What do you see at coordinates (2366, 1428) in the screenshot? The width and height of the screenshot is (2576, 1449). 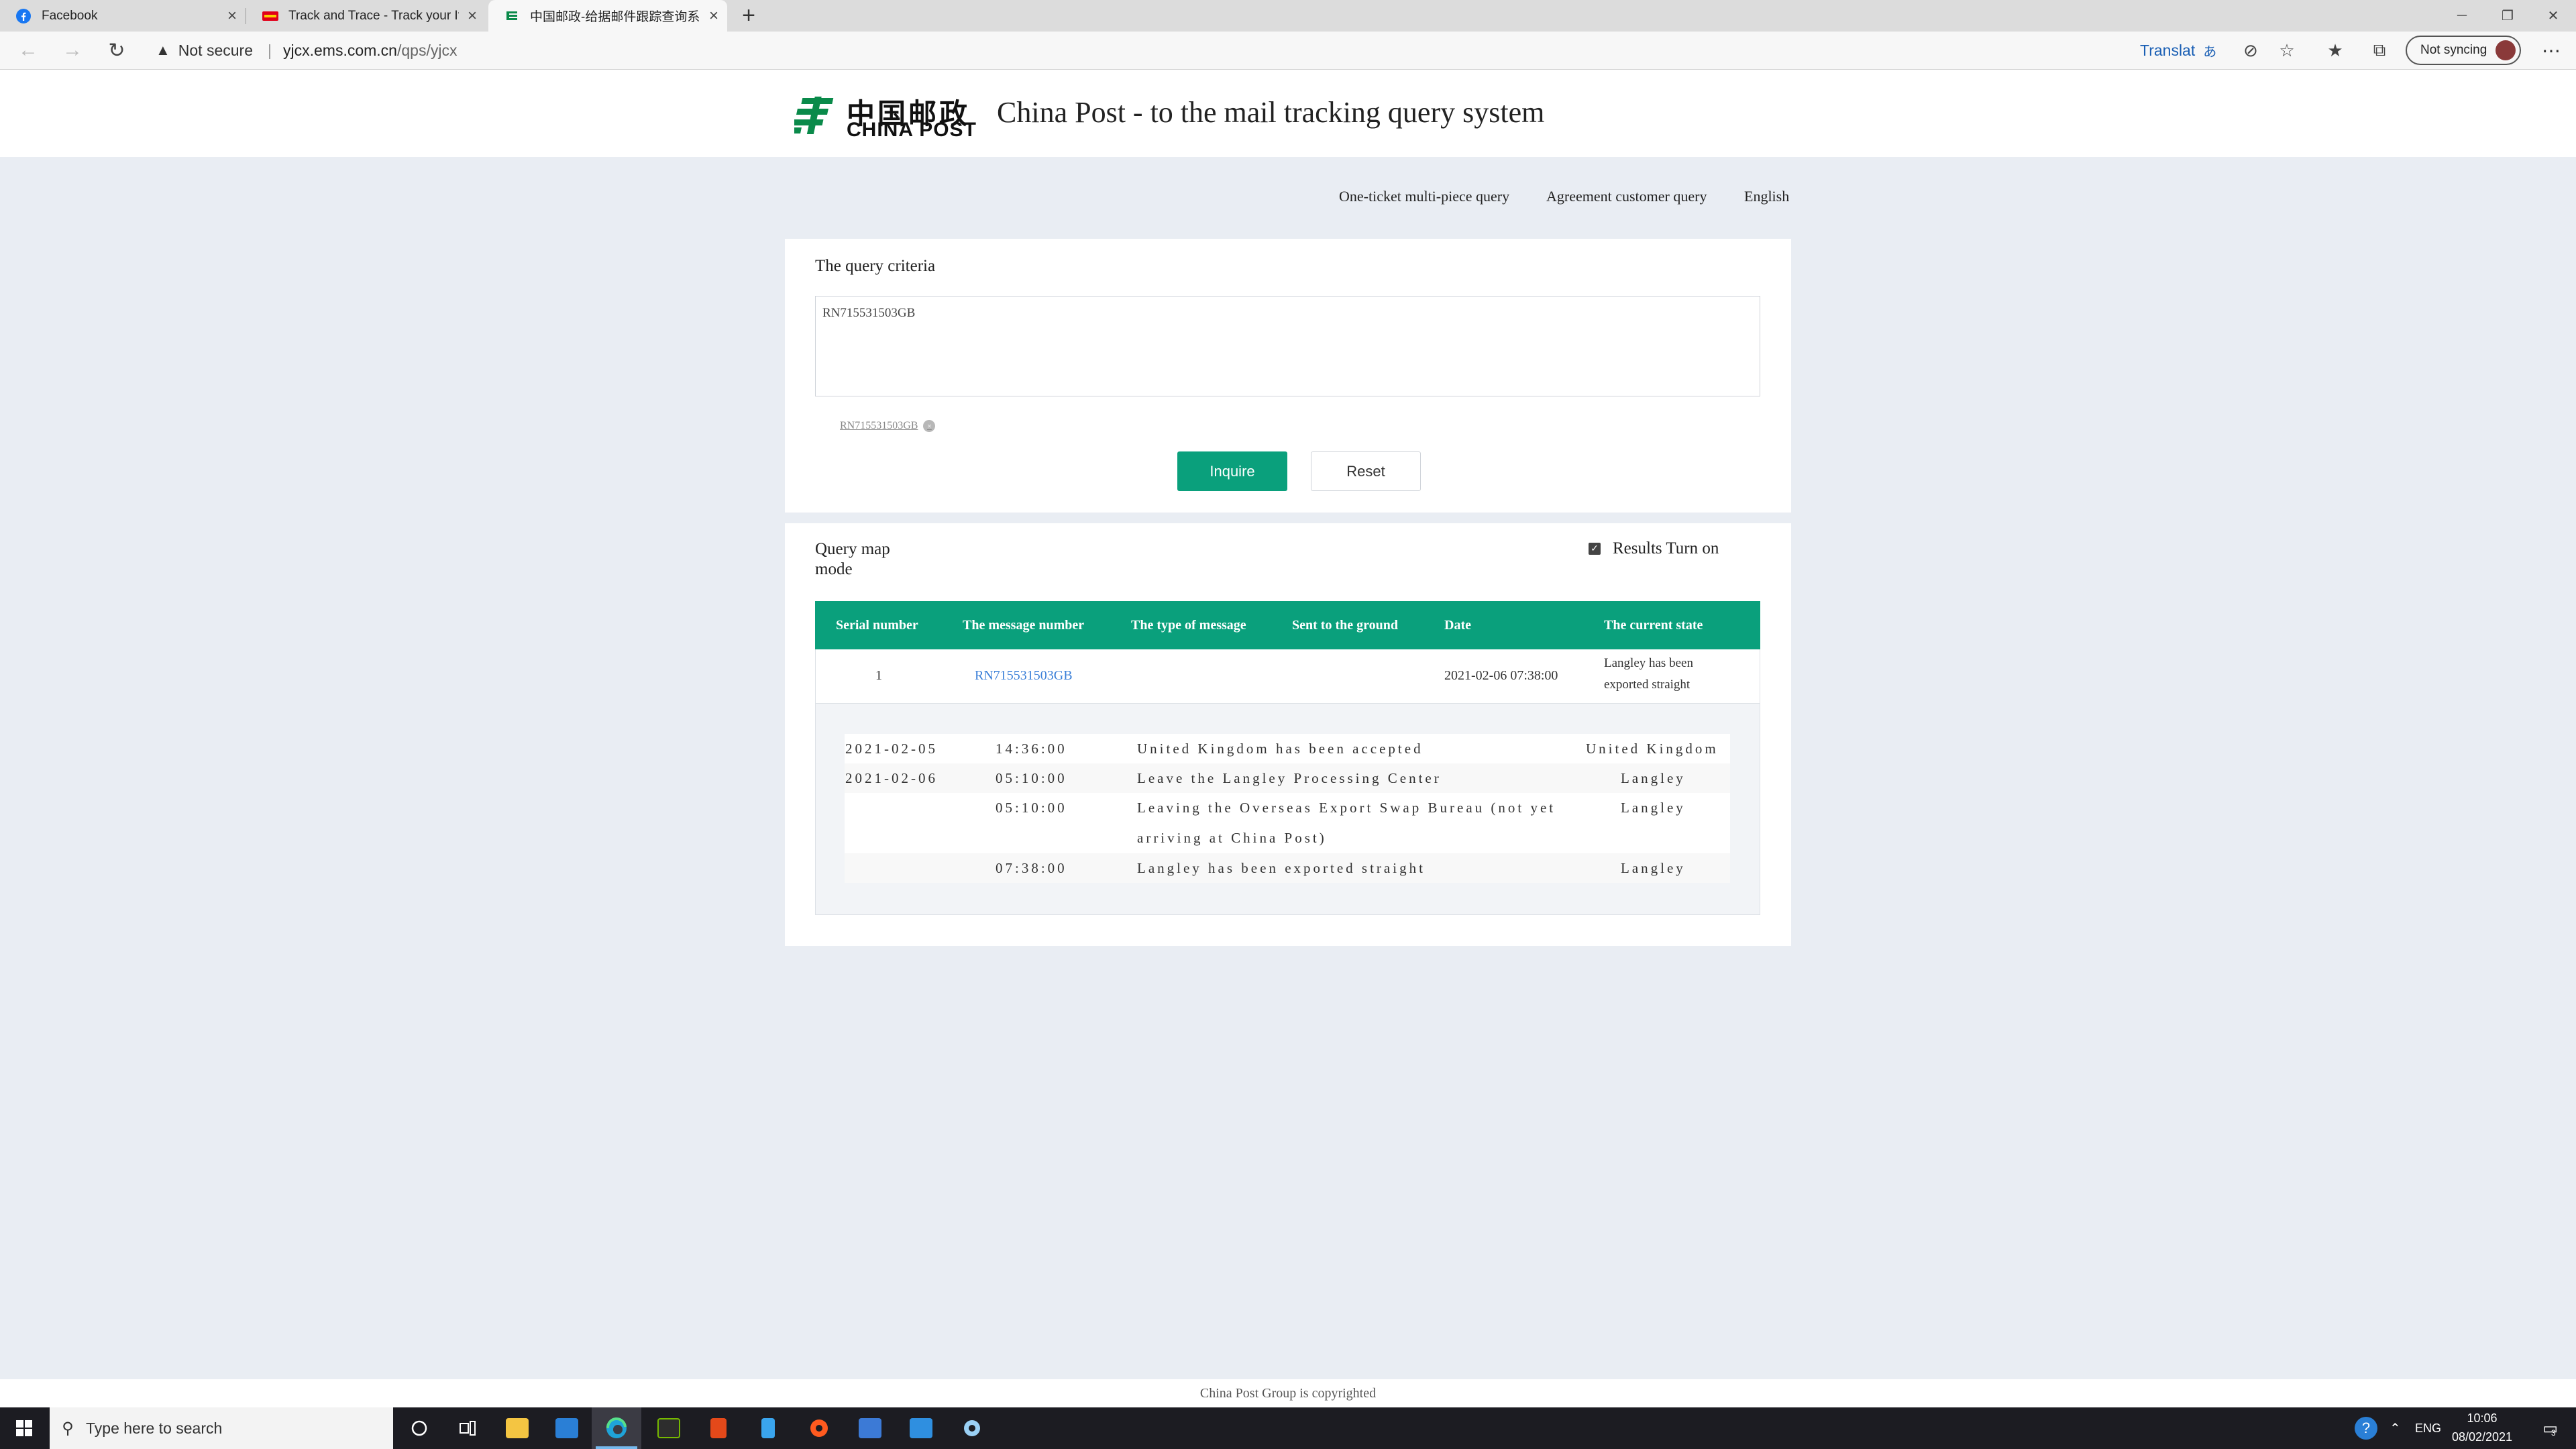 I see `help-icon: ?` at bounding box center [2366, 1428].